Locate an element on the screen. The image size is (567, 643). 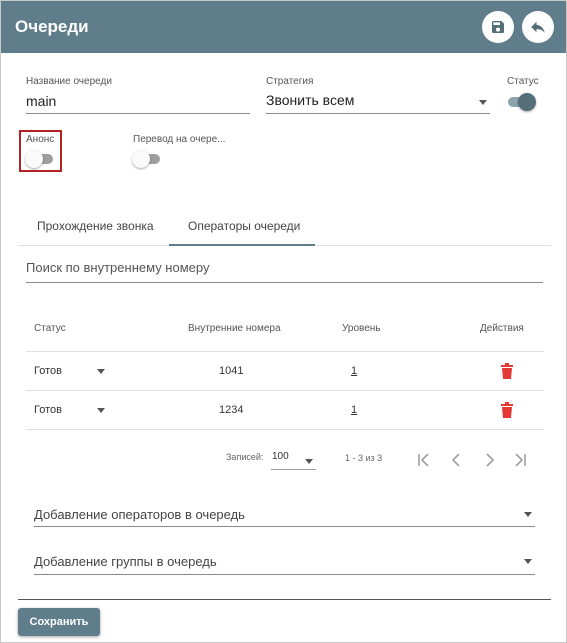
reply-arrow-icon is located at coordinates (538, 27).